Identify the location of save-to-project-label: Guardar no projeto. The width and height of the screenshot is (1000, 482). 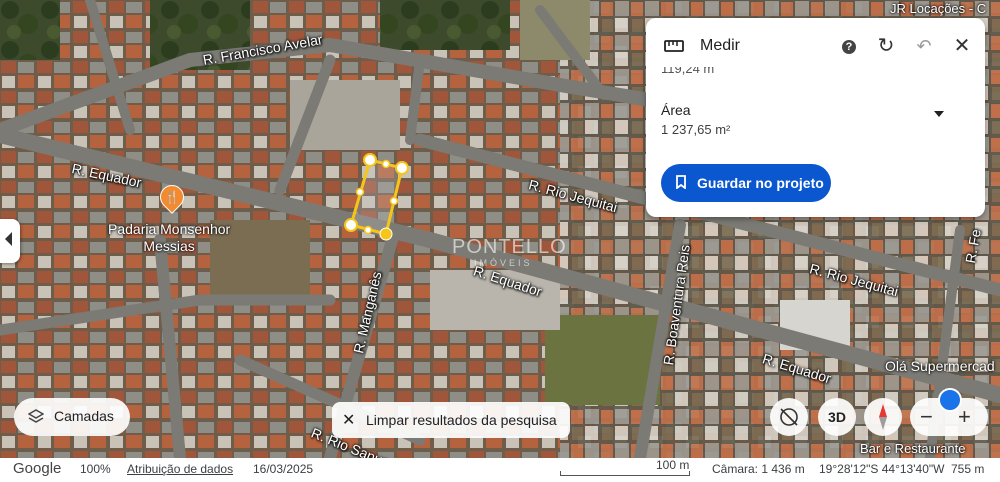
(760, 183).